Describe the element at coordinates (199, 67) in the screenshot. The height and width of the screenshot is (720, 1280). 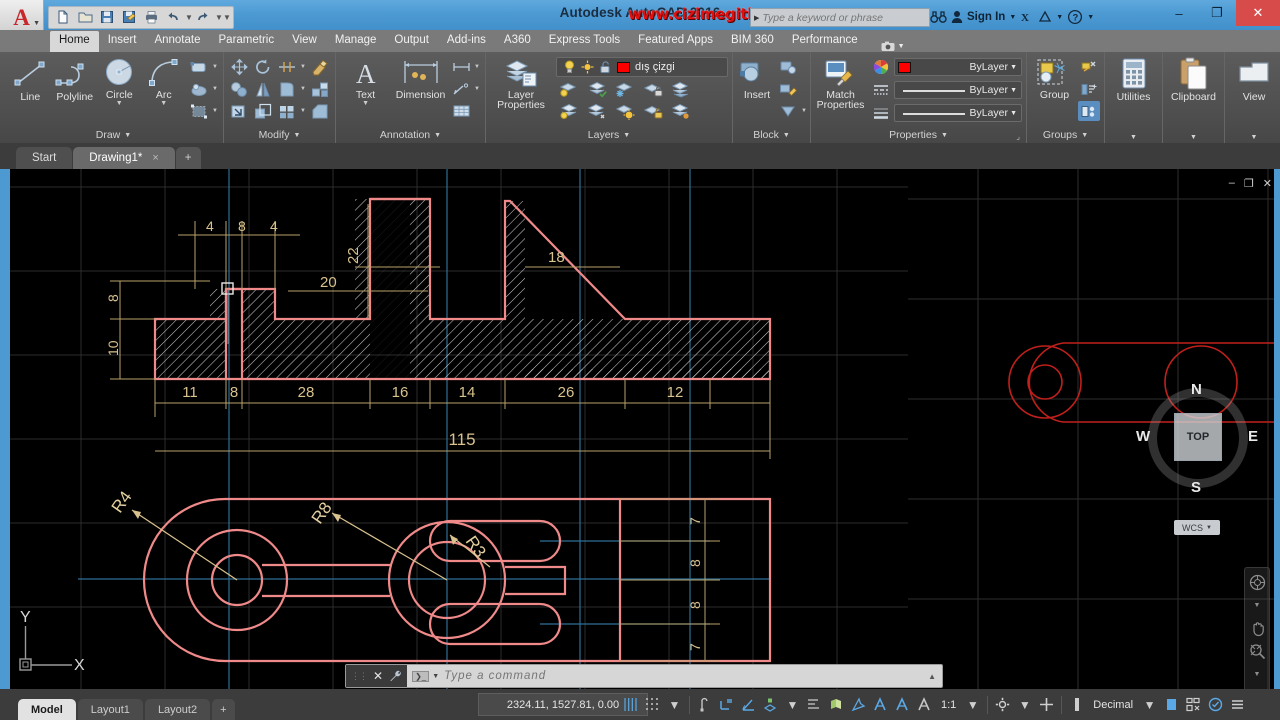
I see `rectangle-icon` at that location.